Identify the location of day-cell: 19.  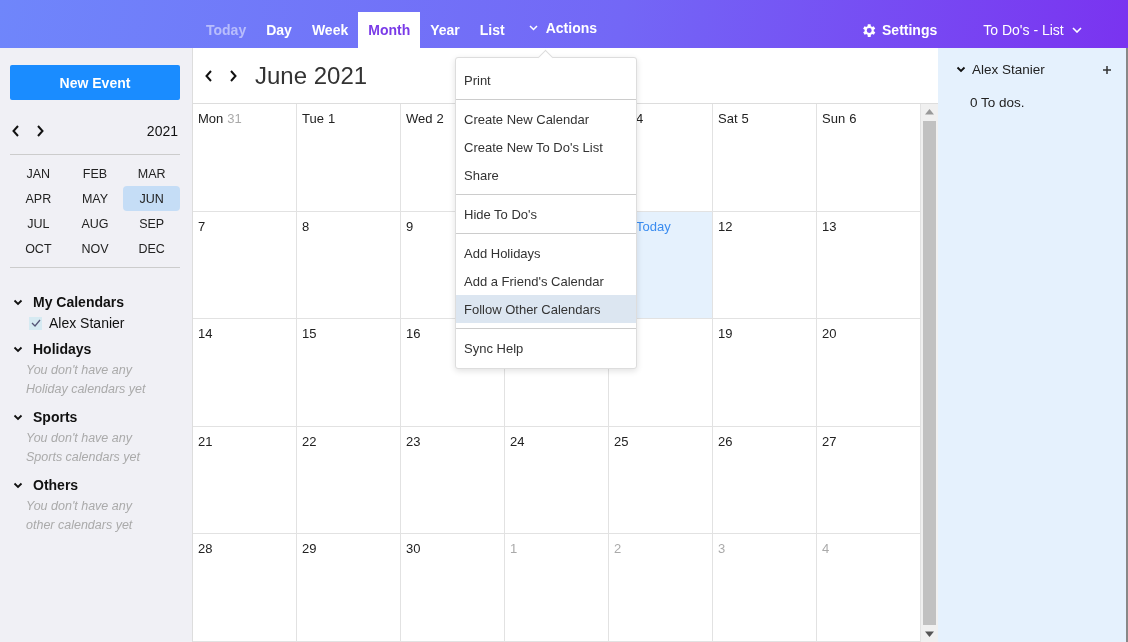
(765, 373).